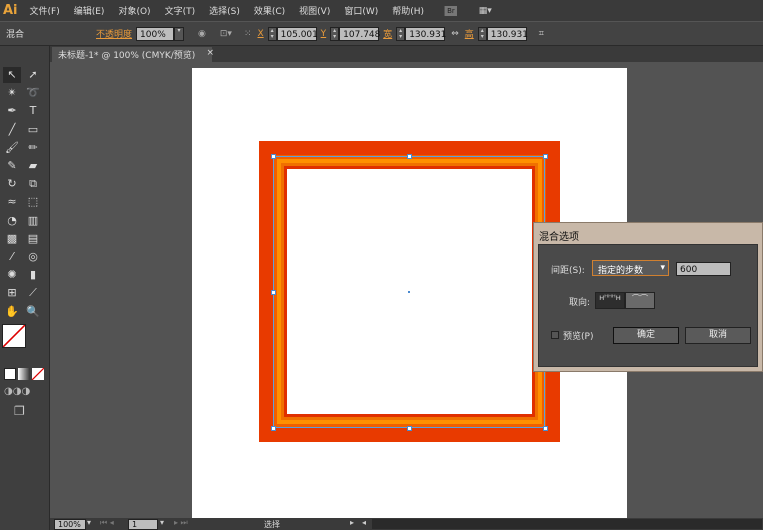 Image resolution: width=763 pixels, height=530 pixels. I want to click on workspace-switcher-icon: ▦▾, so click(485, 11).